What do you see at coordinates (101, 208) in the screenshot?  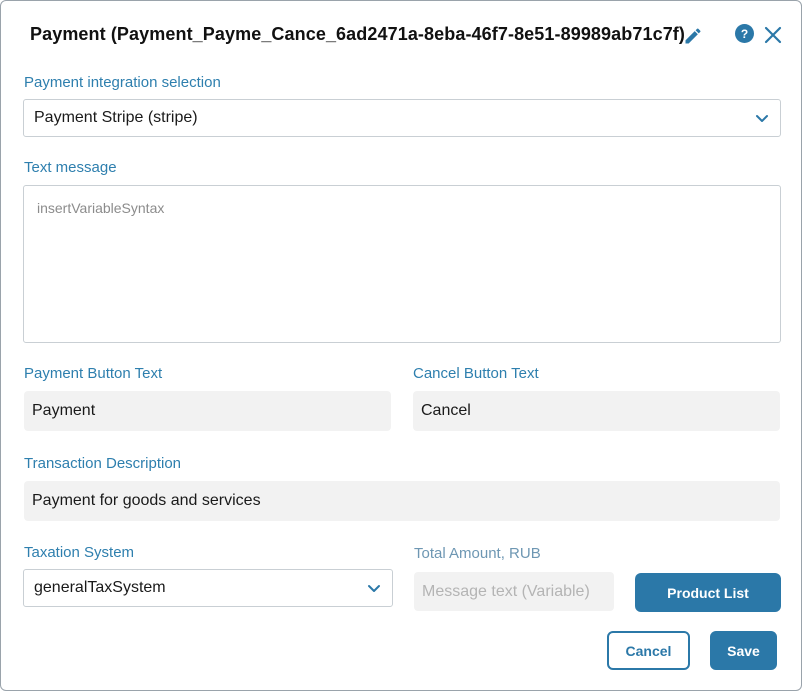 I see `text-message-placeholder: insertVariableSyntax` at bounding box center [101, 208].